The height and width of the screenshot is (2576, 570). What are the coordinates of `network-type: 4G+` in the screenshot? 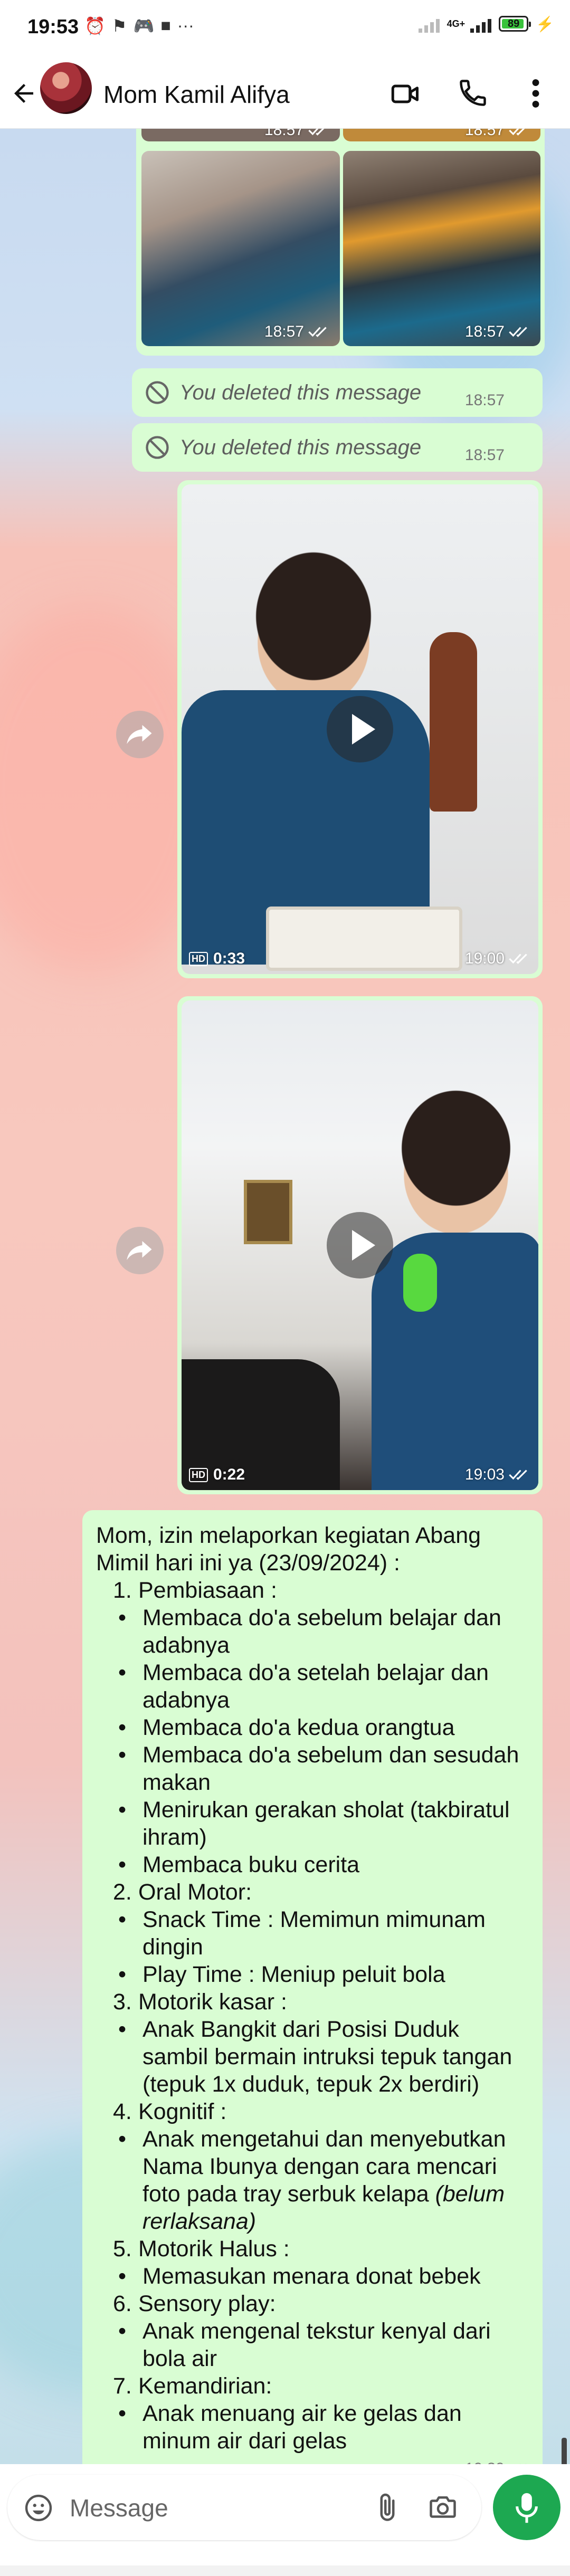 It's located at (456, 23).